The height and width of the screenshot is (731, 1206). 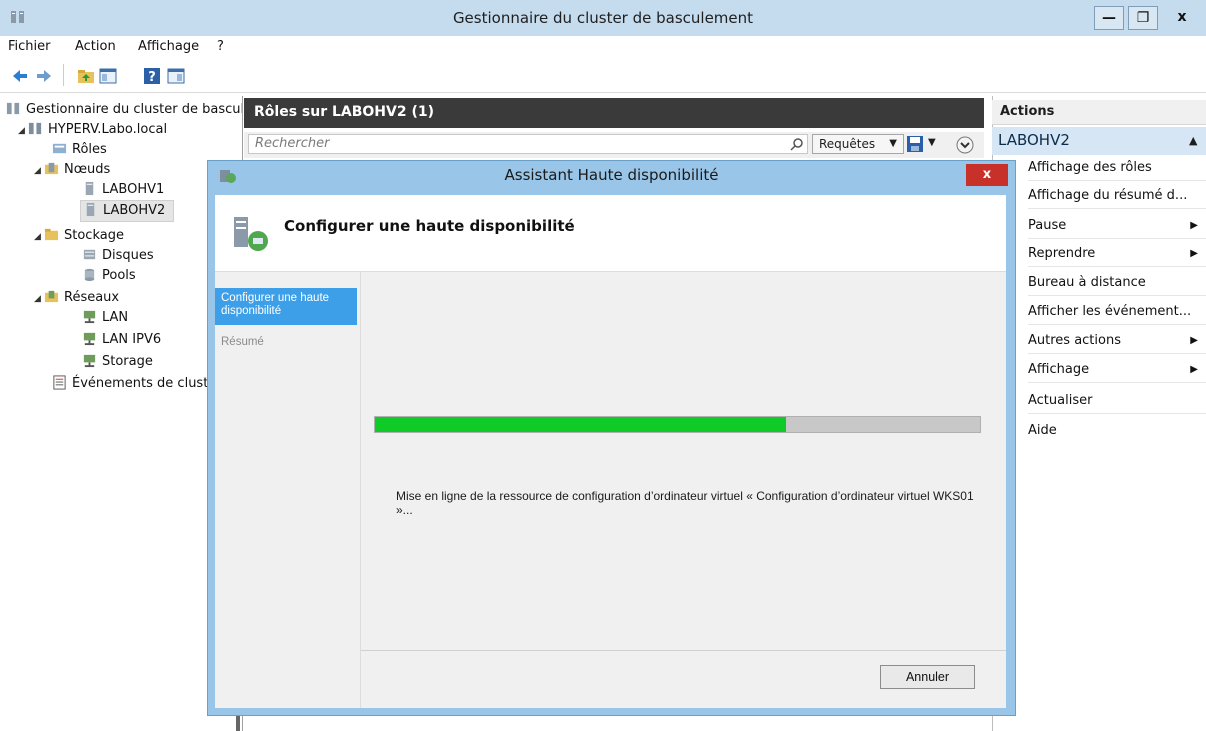 I want to click on action-label: Bureau à distance, so click(x=1087, y=282).